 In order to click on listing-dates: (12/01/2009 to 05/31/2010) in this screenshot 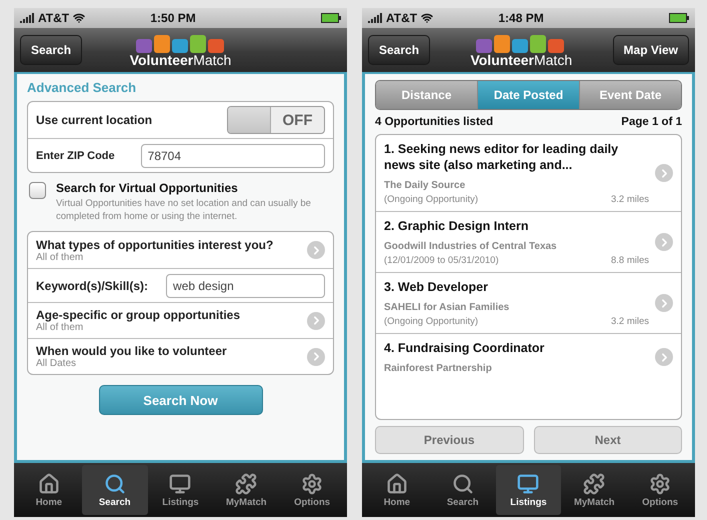, I will do `click(441, 260)`.